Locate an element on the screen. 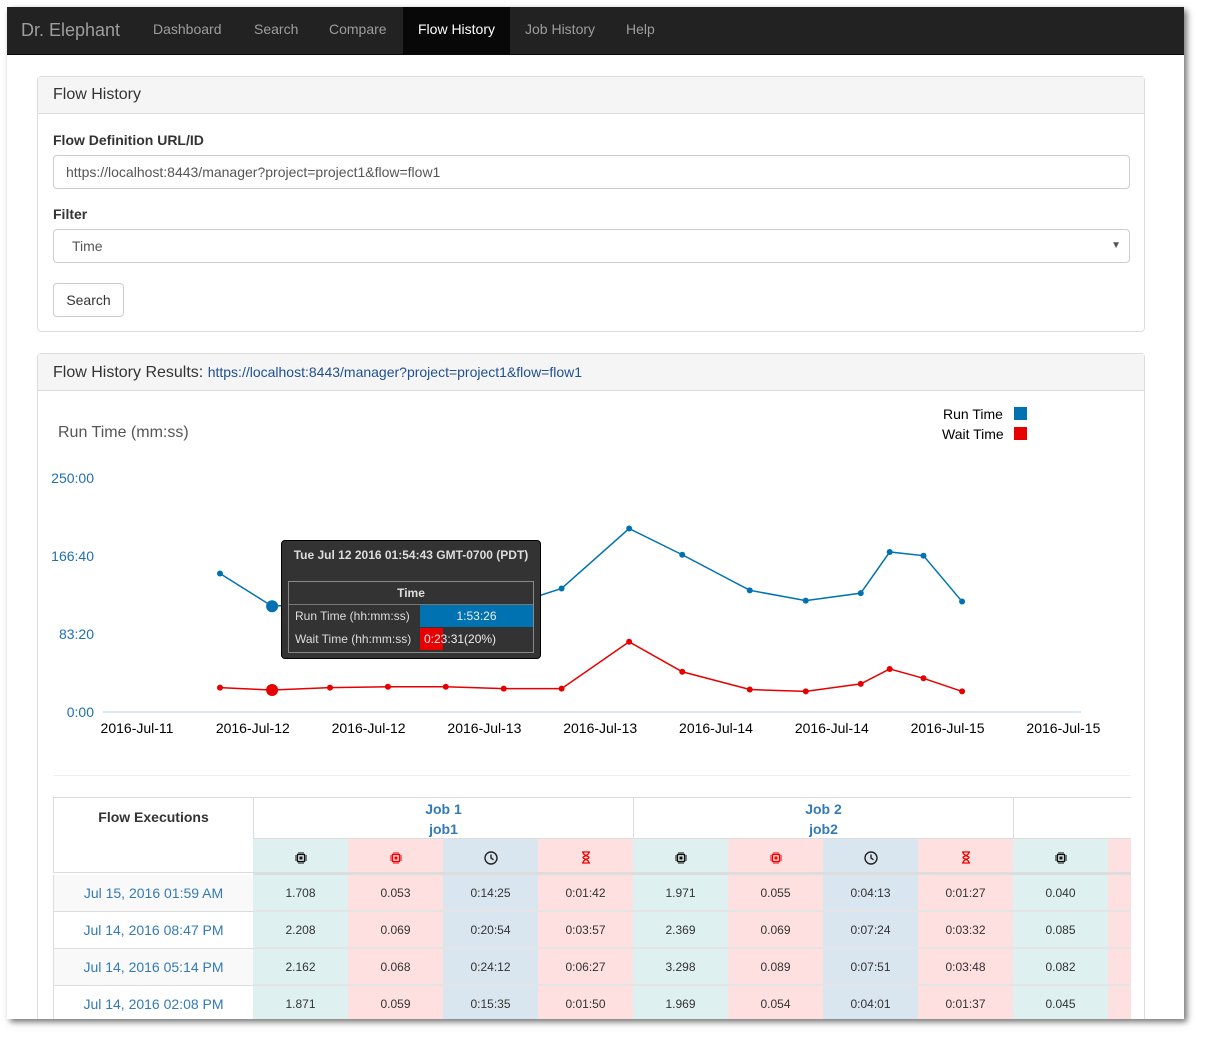 The image size is (1207, 1042). tooltip-wait-label: Wait Time (hh:mm:ss) is located at coordinates (353, 639).